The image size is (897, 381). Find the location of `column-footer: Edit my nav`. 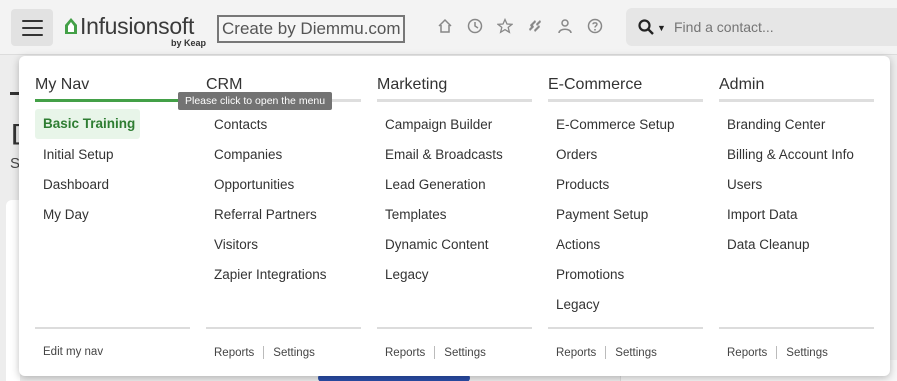

column-footer: Edit my nav is located at coordinates (73, 352).